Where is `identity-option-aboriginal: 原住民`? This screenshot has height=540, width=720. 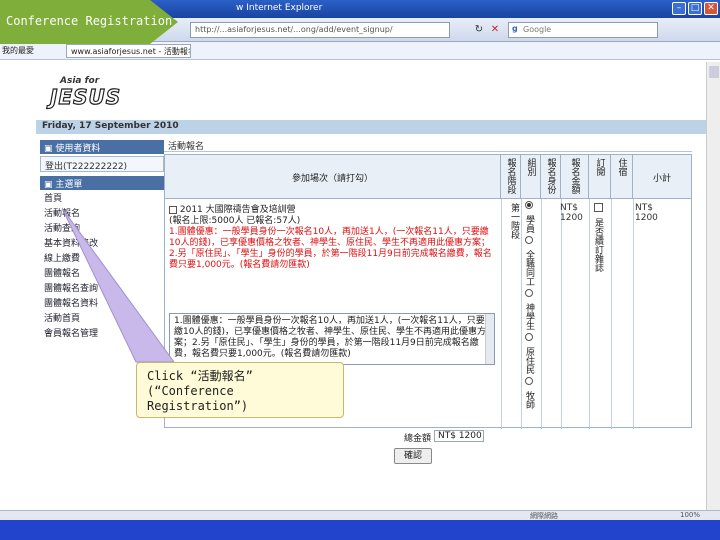
identity-option-aboriginal: 原住民 is located at coordinates (529, 353).